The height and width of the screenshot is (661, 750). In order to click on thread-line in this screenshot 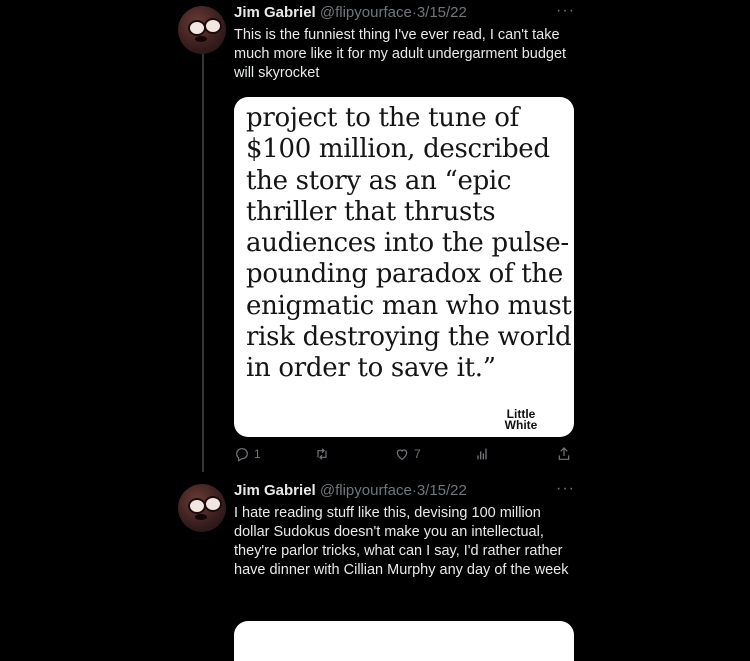, I will do `click(203, 262)`.